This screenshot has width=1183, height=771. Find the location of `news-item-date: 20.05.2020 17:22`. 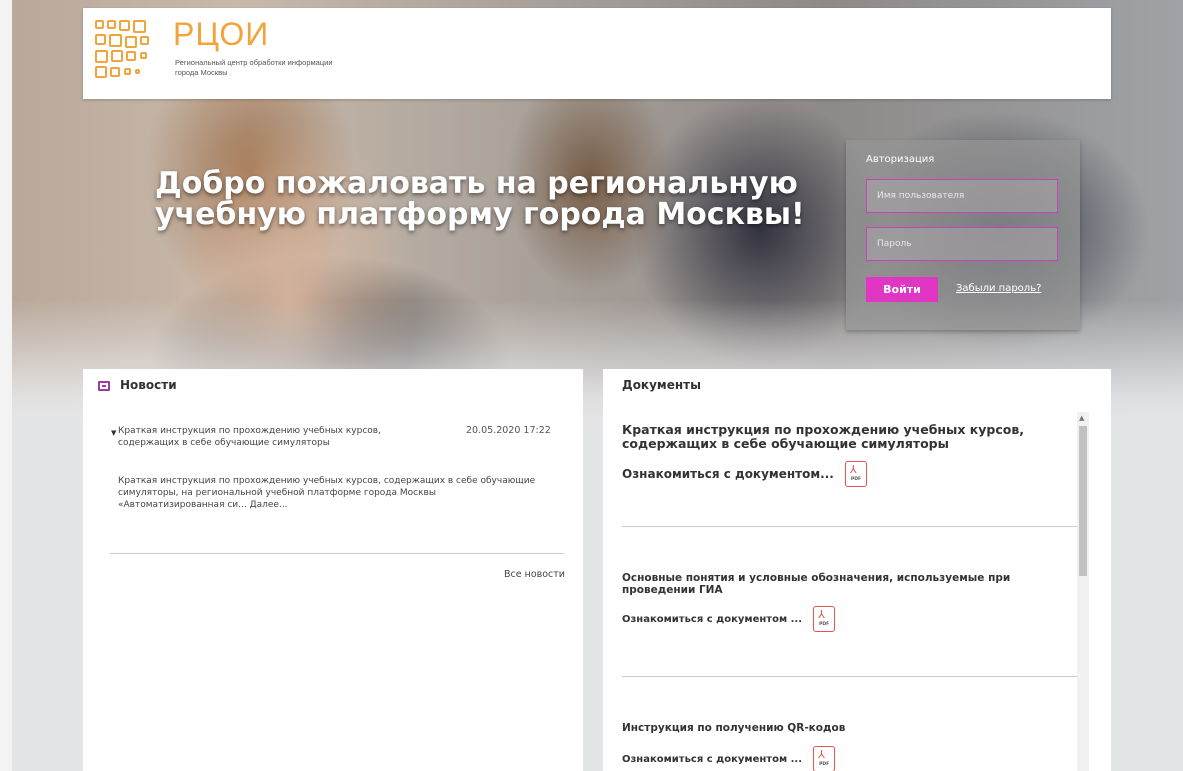

news-item-date: 20.05.2020 17:22 is located at coordinates (508, 430).